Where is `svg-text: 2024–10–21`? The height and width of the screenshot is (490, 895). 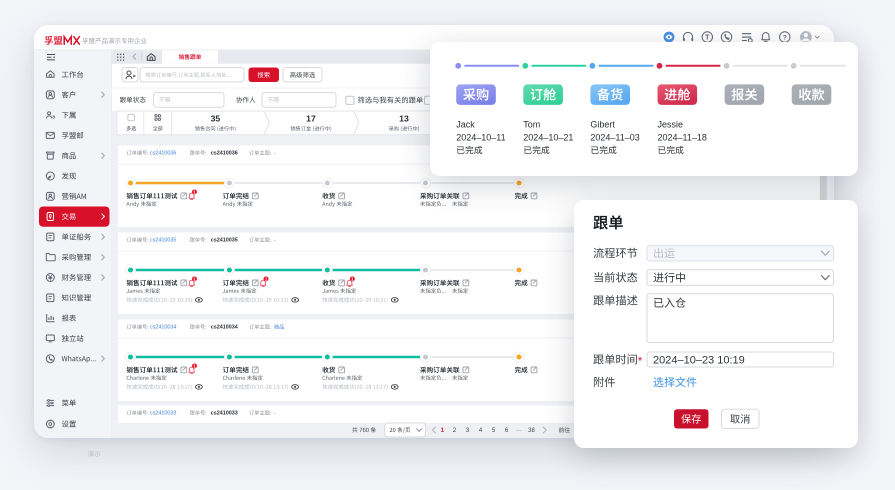 svg-text: 2024–10–21 is located at coordinates (548, 138).